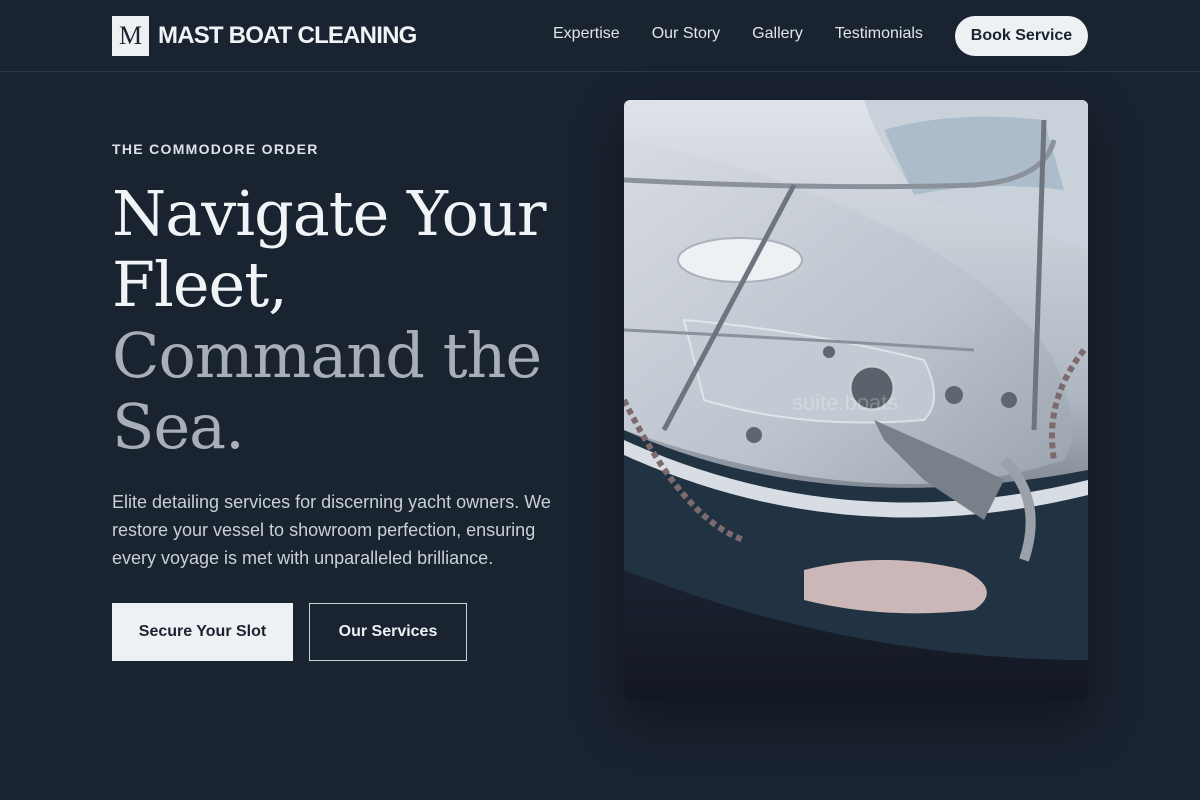  I want to click on nav-link-our-story: Our Story, so click(686, 34).